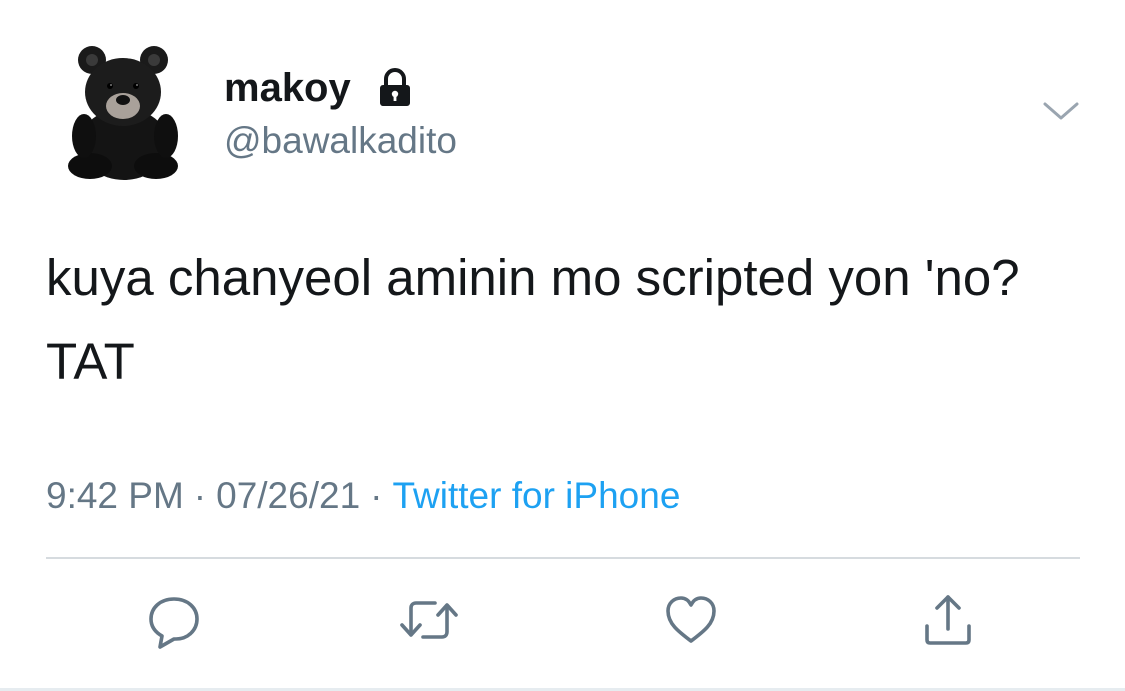 The width and height of the screenshot is (1125, 691). I want to click on lock-icon, so click(395, 87).